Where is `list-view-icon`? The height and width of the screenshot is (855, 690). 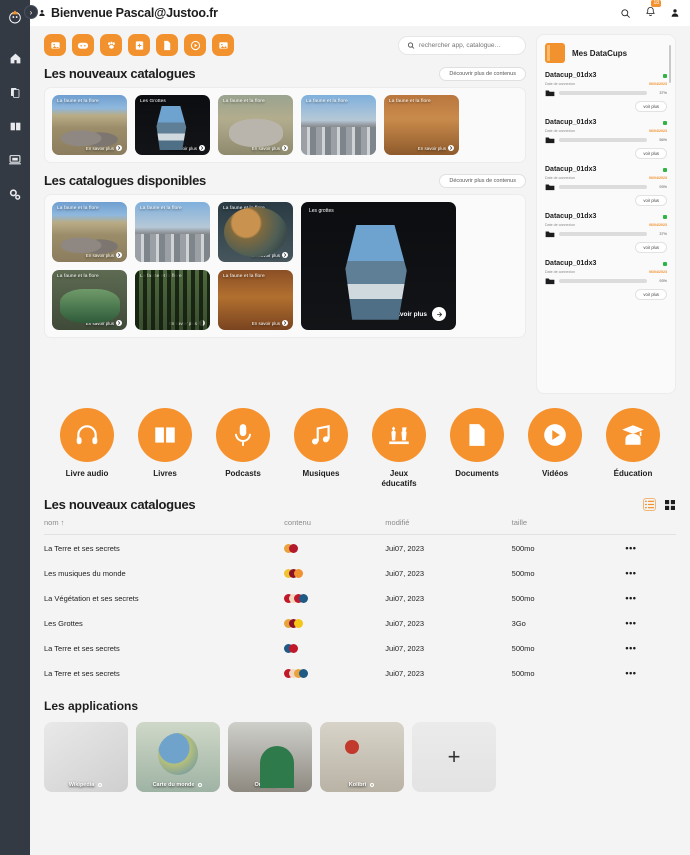
list-view-icon is located at coordinates (649, 504).